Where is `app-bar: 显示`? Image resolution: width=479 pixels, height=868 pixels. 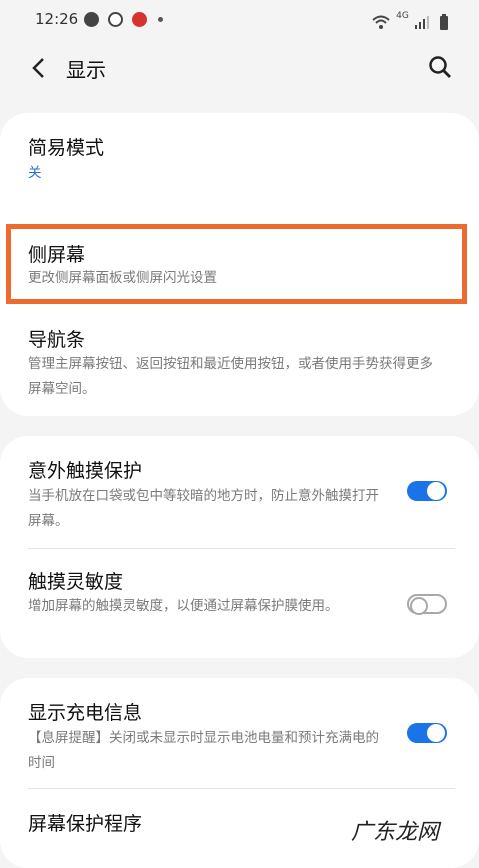 app-bar: 显示 is located at coordinates (239, 70).